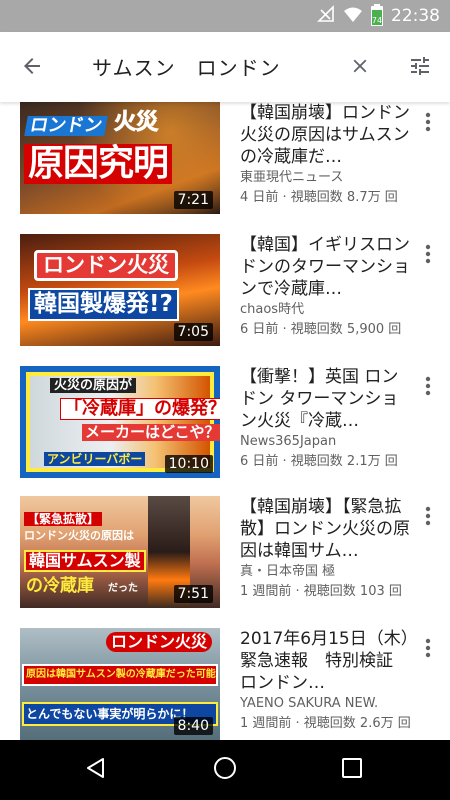 This screenshot has width=450, height=800. What do you see at coordinates (415, 16) in the screenshot?
I see `clock: 22:38` at bounding box center [415, 16].